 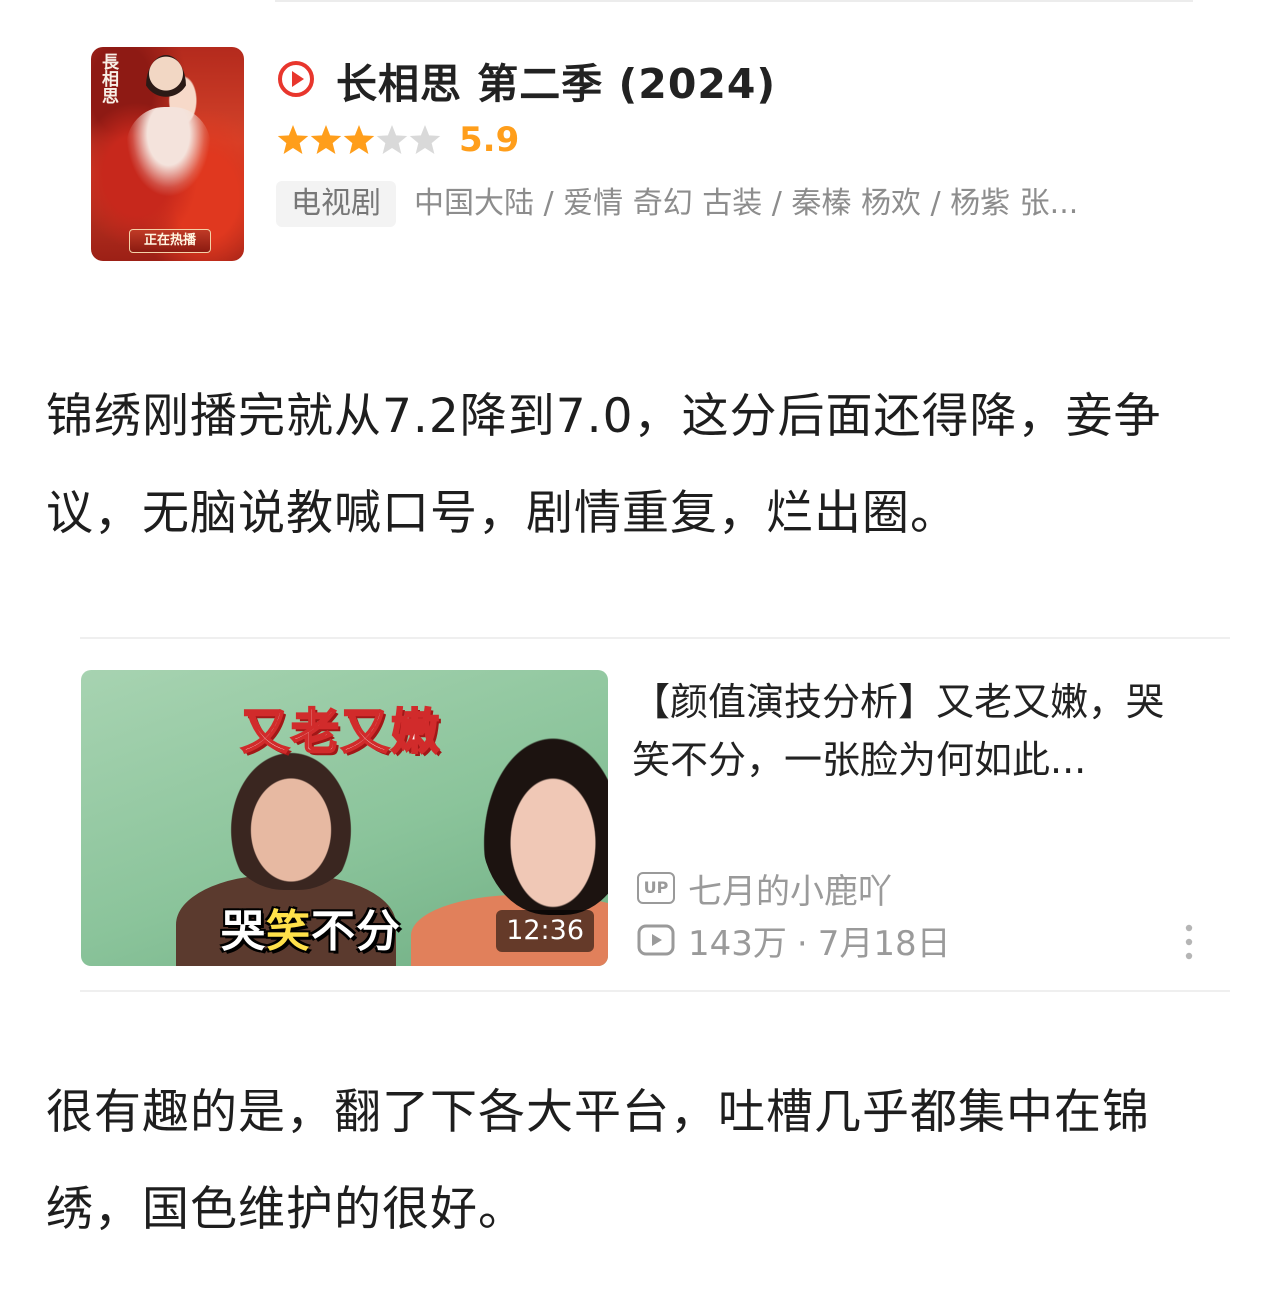 I want to click on uploader-name: 七月的小鹿吖, so click(x=790, y=888).